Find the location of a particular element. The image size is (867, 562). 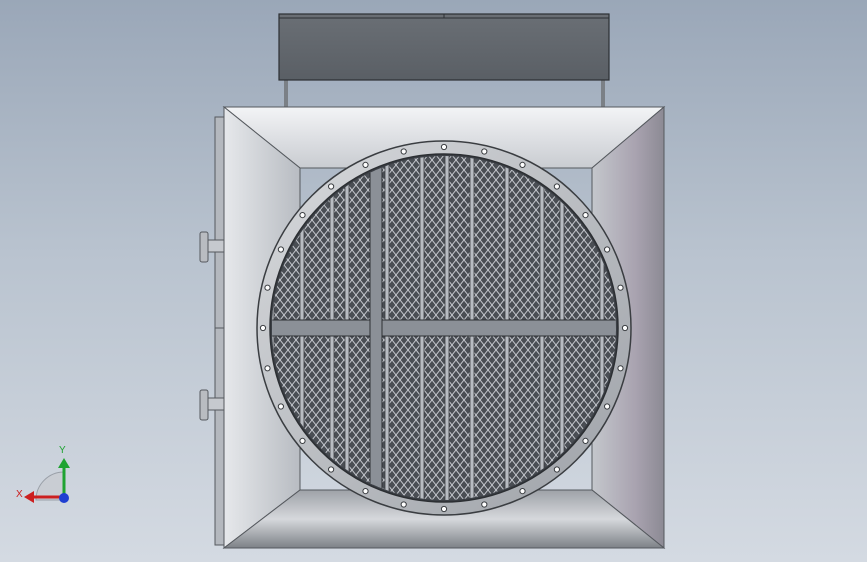

z-axis-dot is located at coordinates (64, 498).